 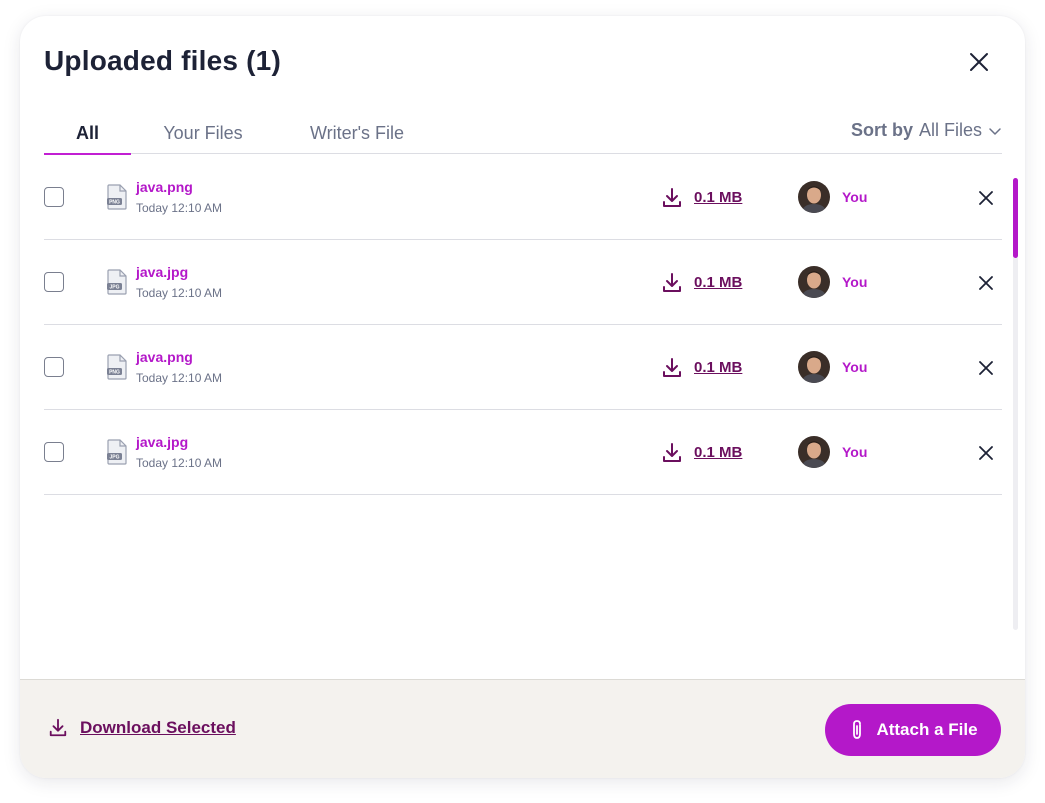 I want to click on download-selected-label: Download Selected, so click(x=158, y=727).